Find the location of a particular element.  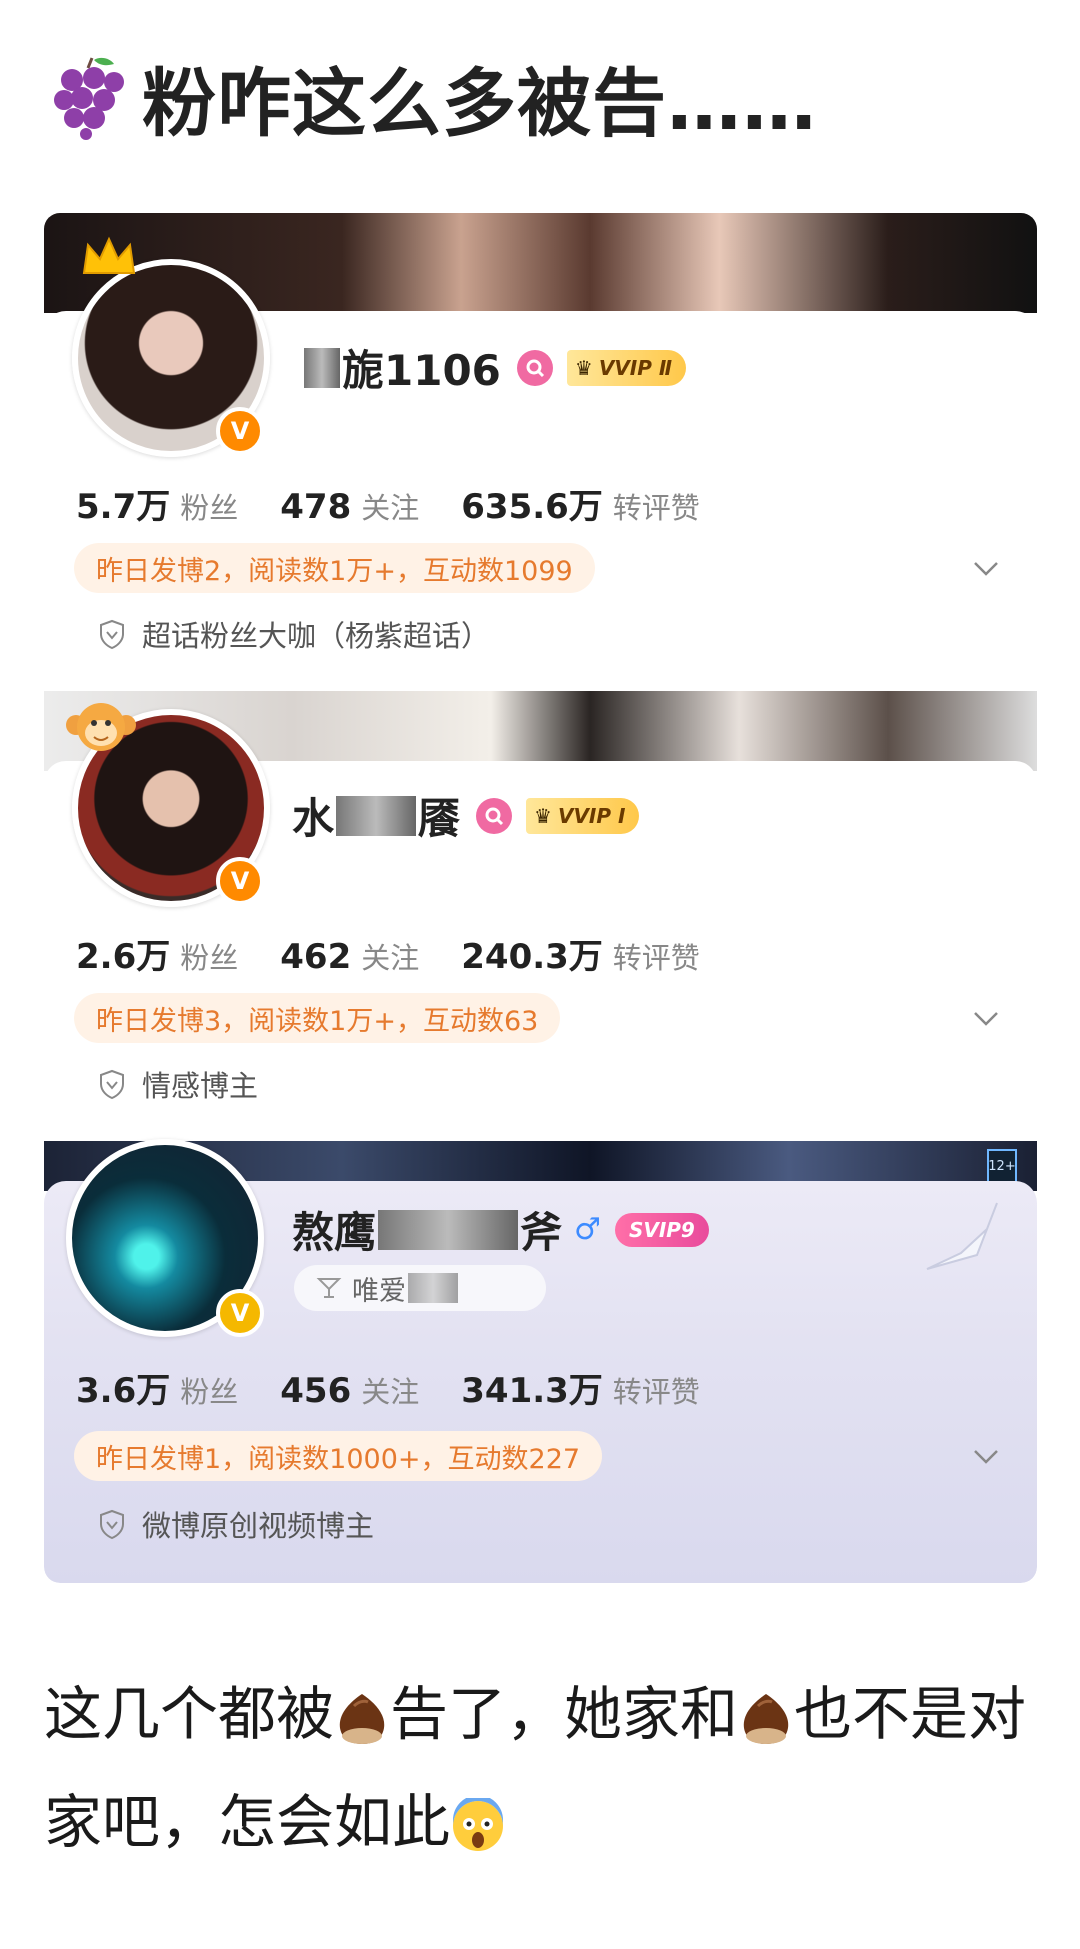

vvip-label: VVIP Ⅰ is located at coordinates (591, 815).